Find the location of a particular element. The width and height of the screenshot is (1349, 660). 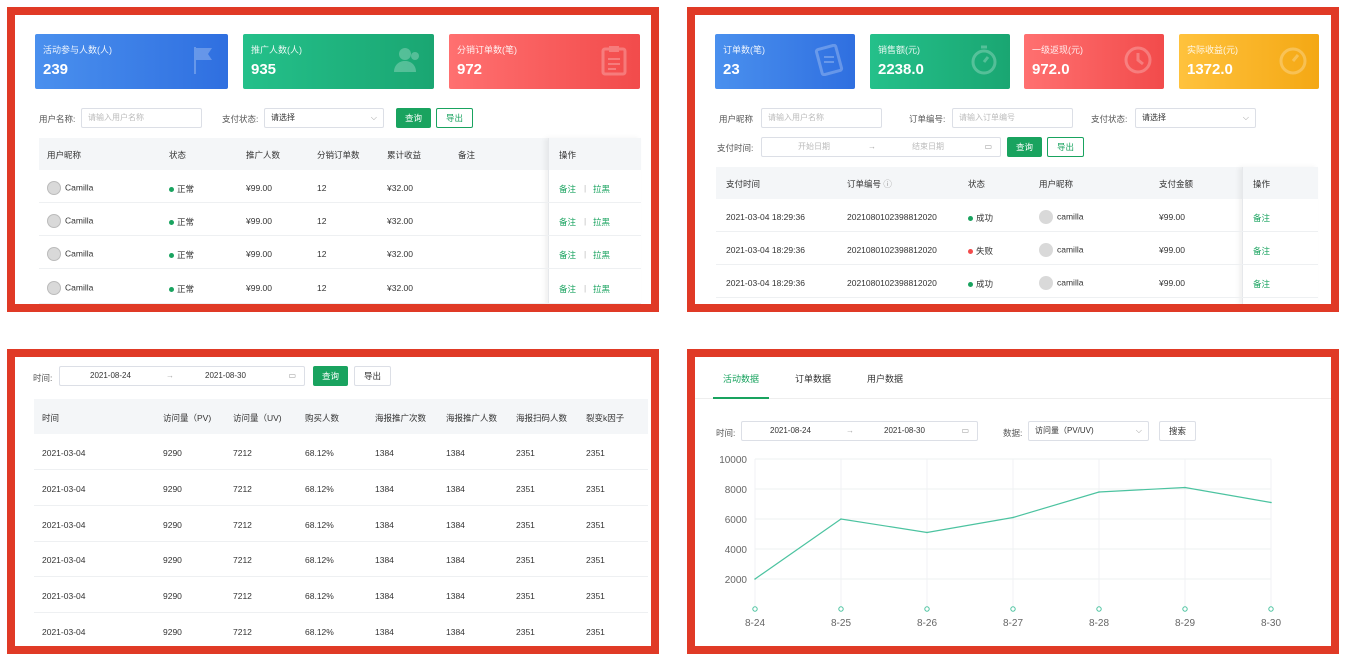

user-name-label: 用户名称: is located at coordinates (57, 119).